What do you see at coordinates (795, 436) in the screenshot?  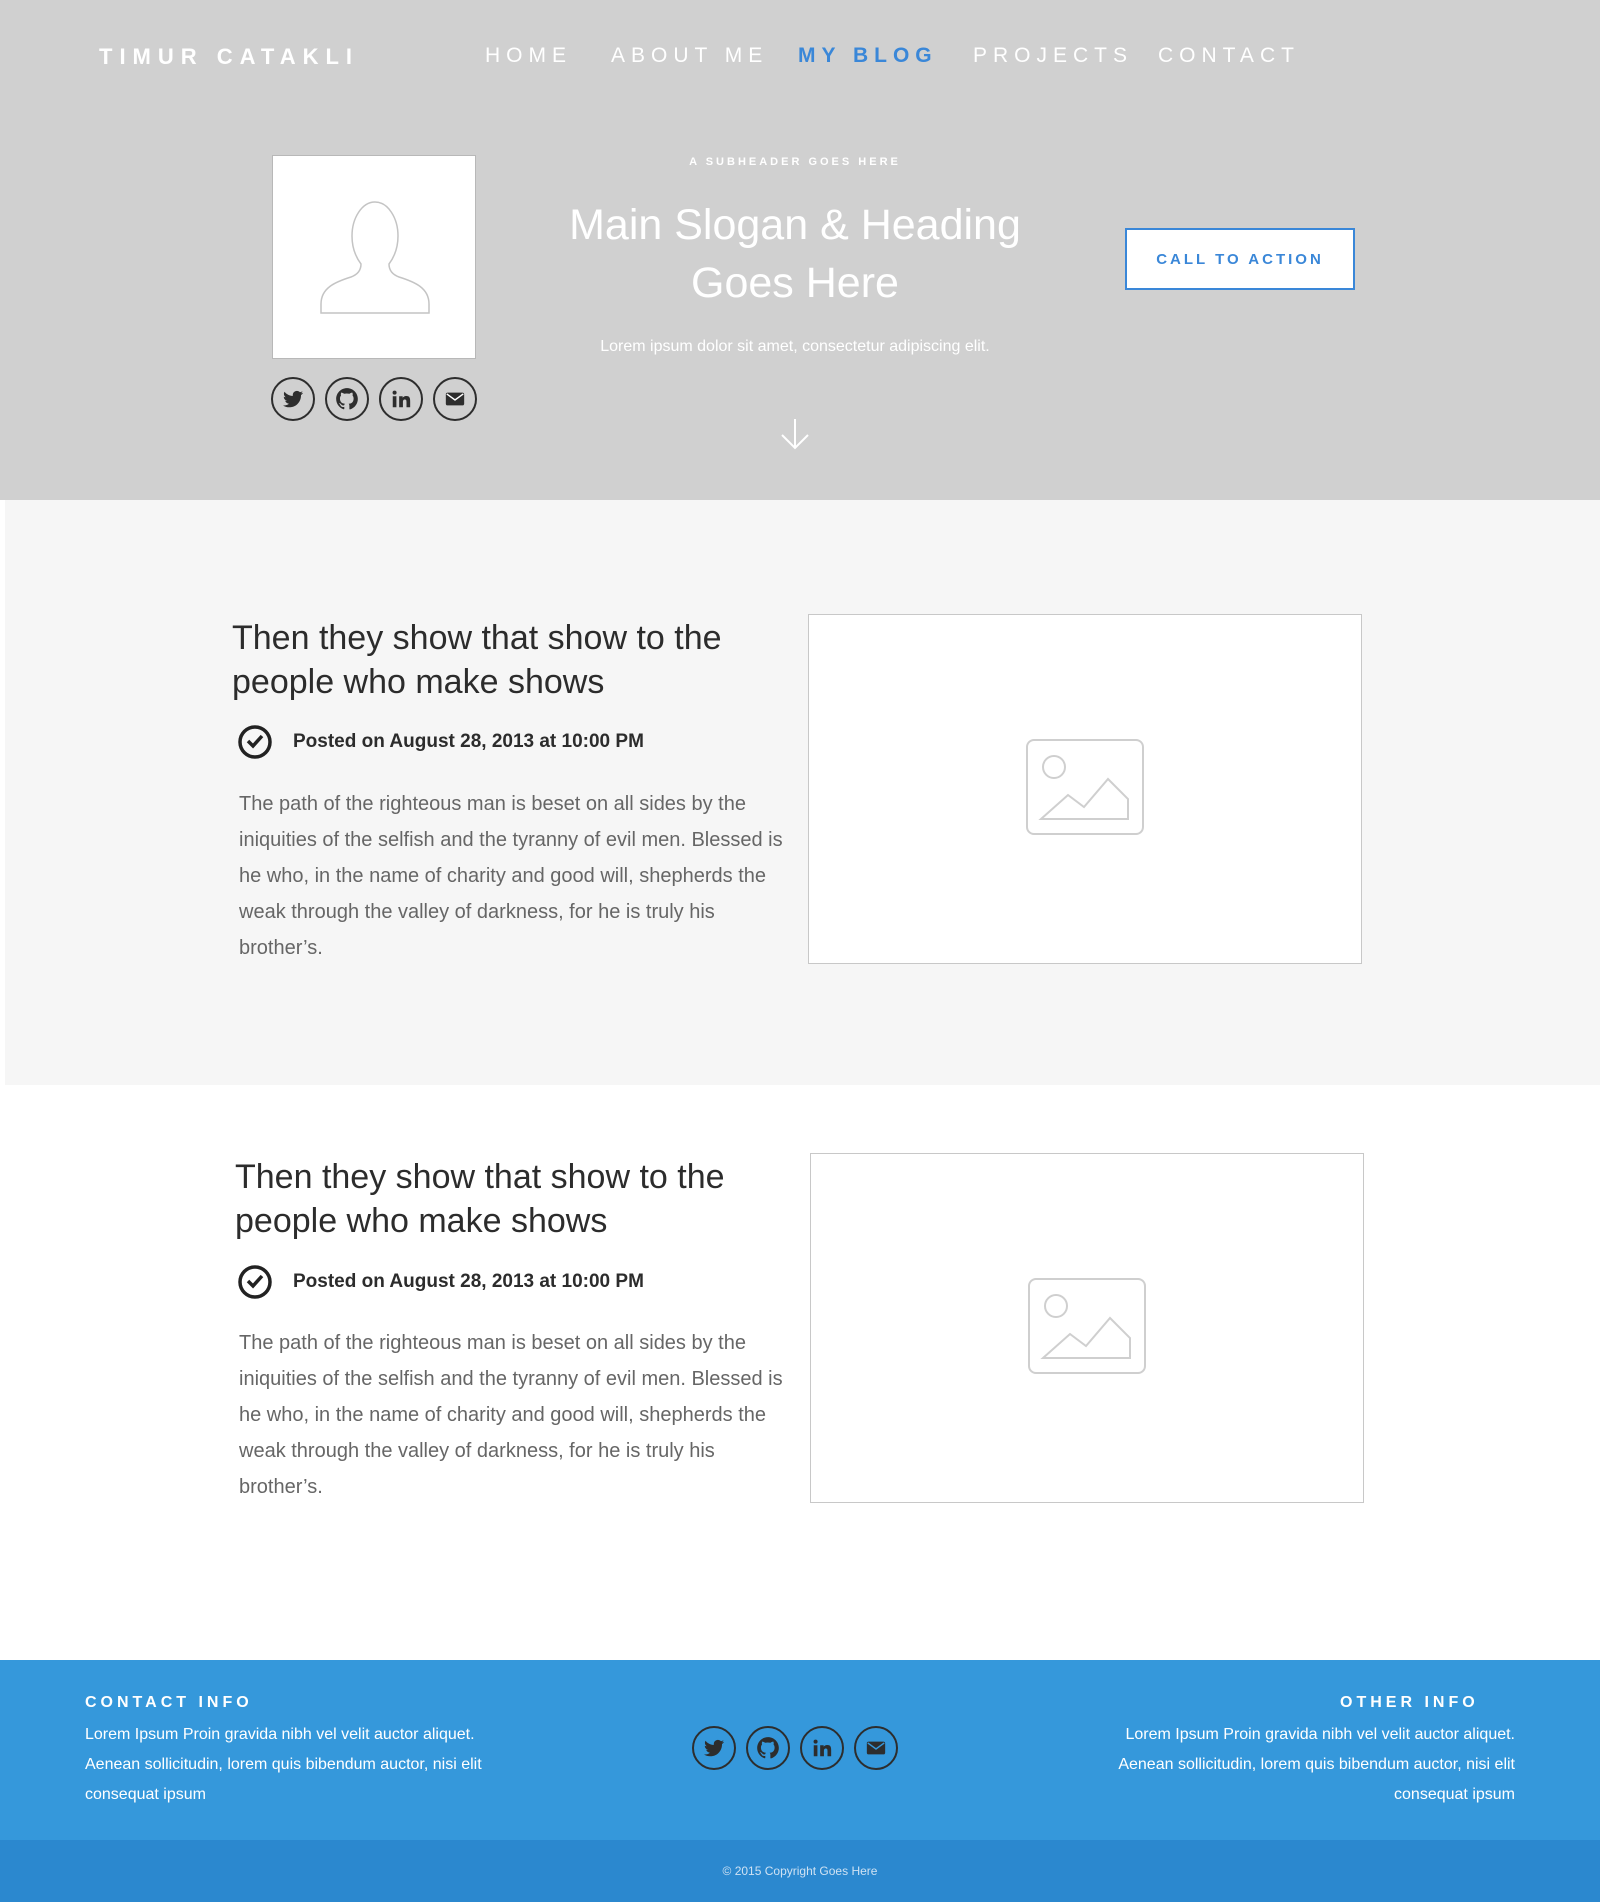 I see `arrow-down-icon` at bounding box center [795, 436].